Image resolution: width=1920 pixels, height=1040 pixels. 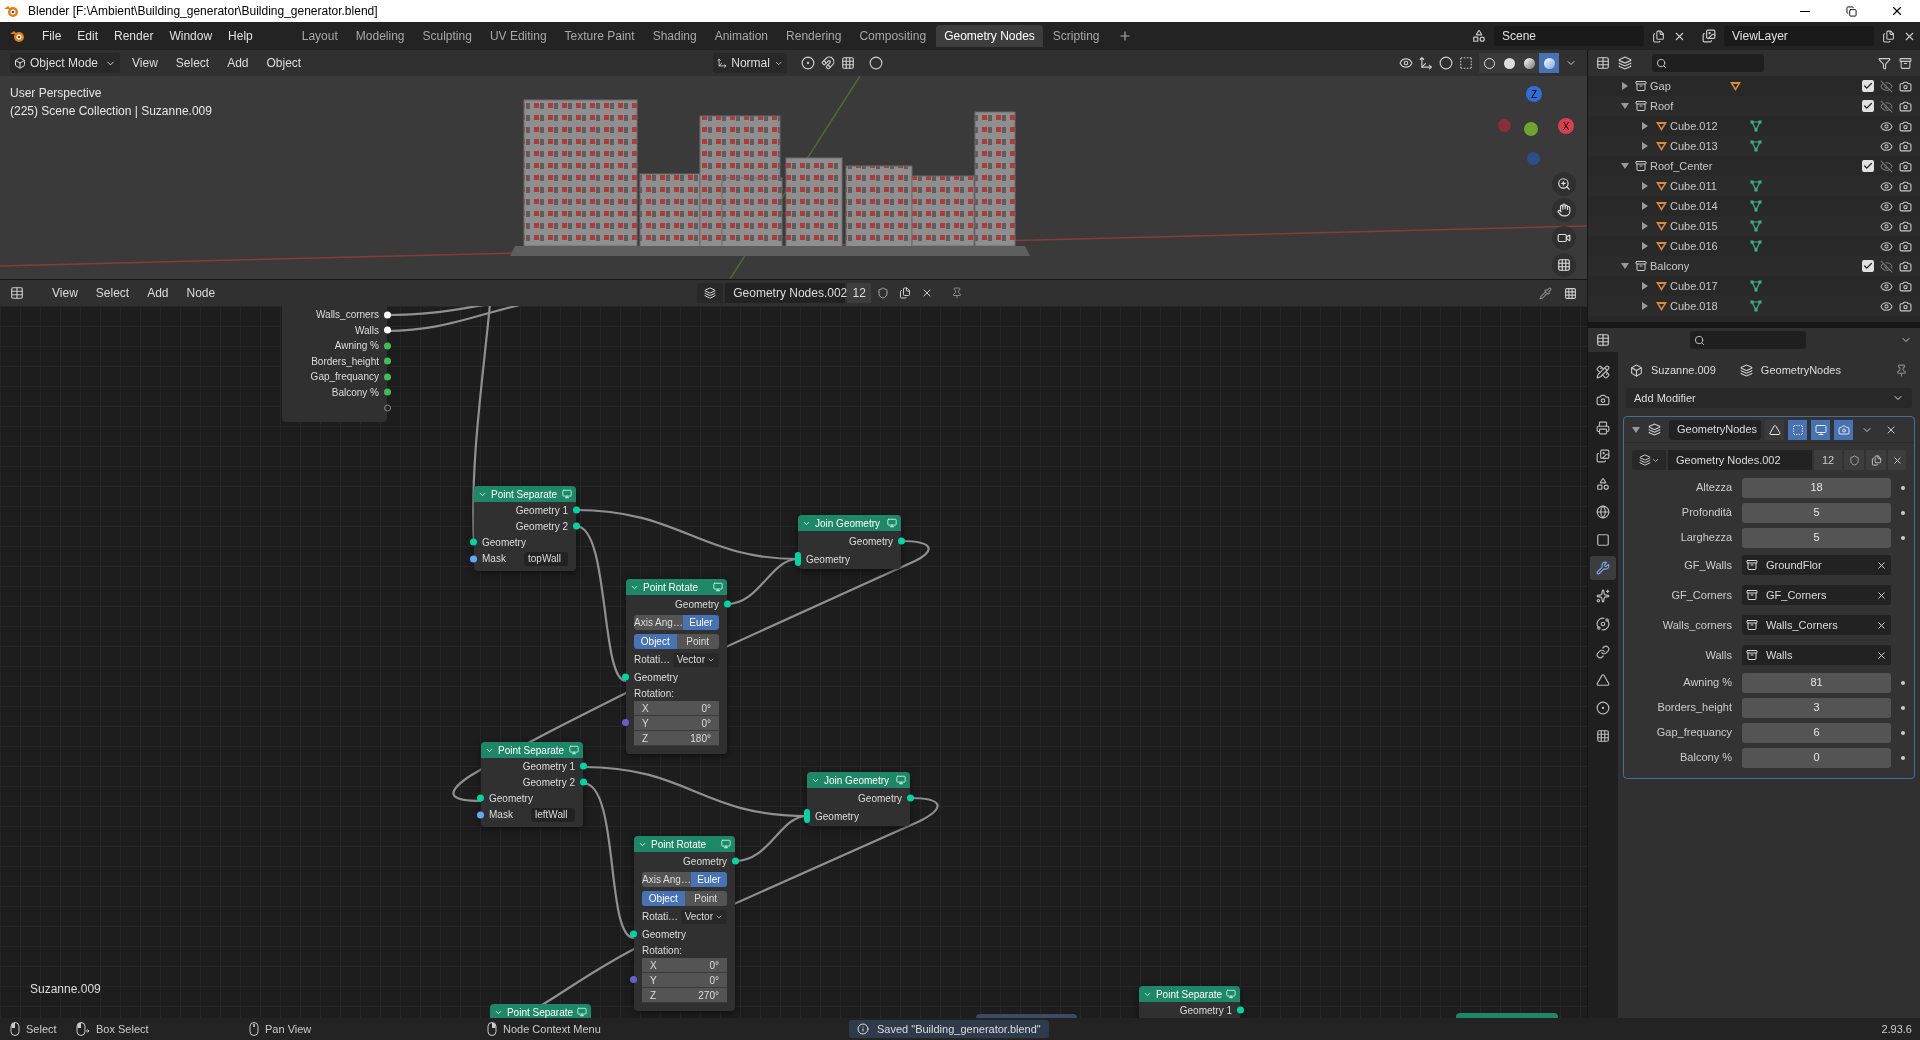 I want to click on mode-toggle: Point, so click(x=705, y=898).